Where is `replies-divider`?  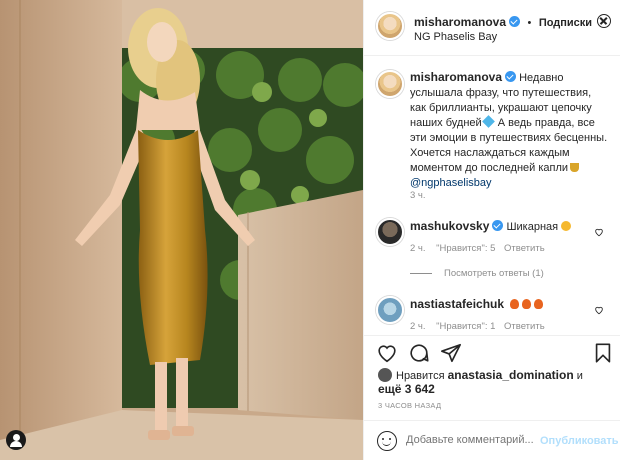
replies-divider is located at coordinates (421, 273).